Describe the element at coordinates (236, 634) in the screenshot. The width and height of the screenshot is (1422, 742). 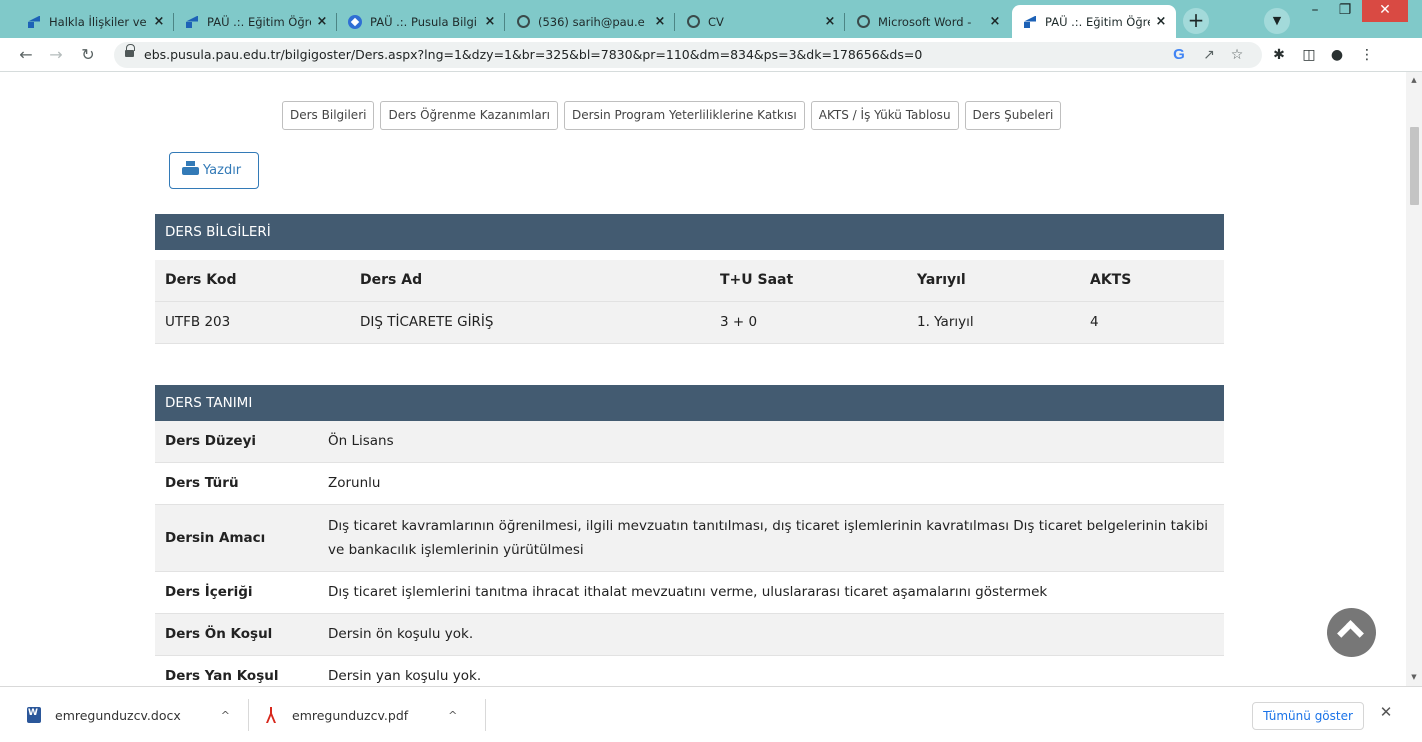
I see `row-key: Ders Ön Koşul` at that location.